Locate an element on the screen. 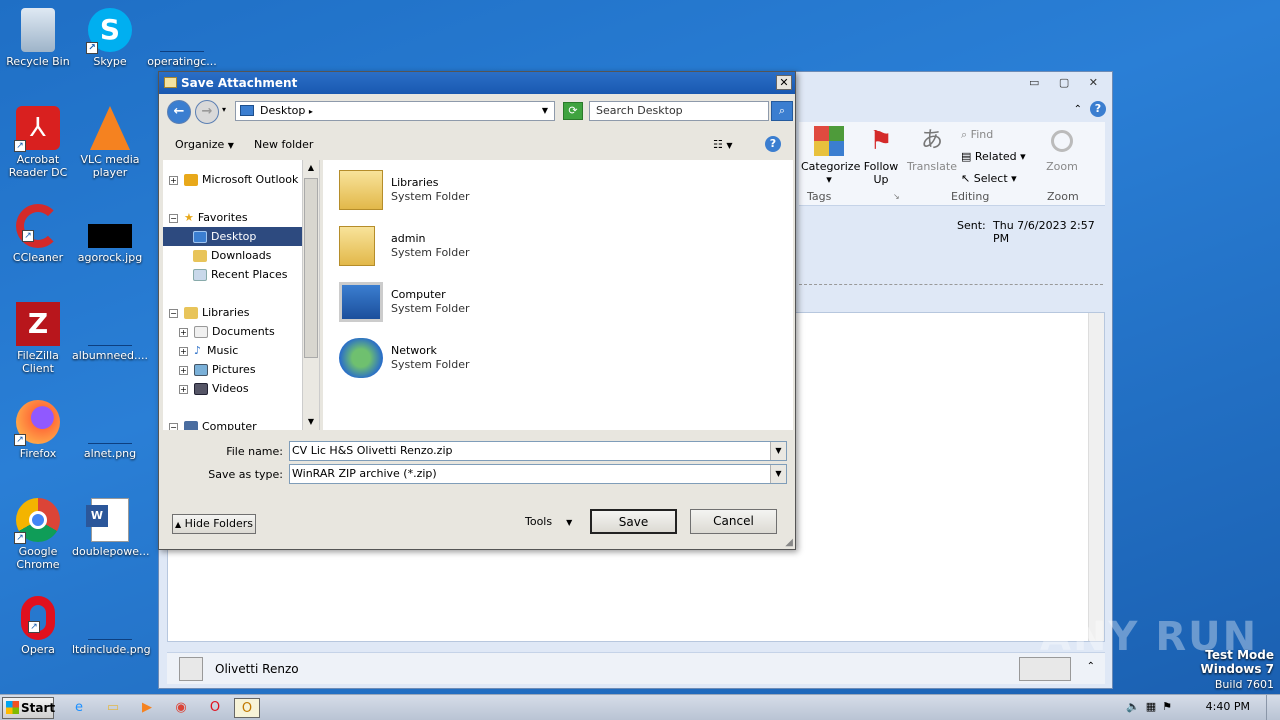  nav-item-downloads: Downloads is located at coordinates (232, 255).